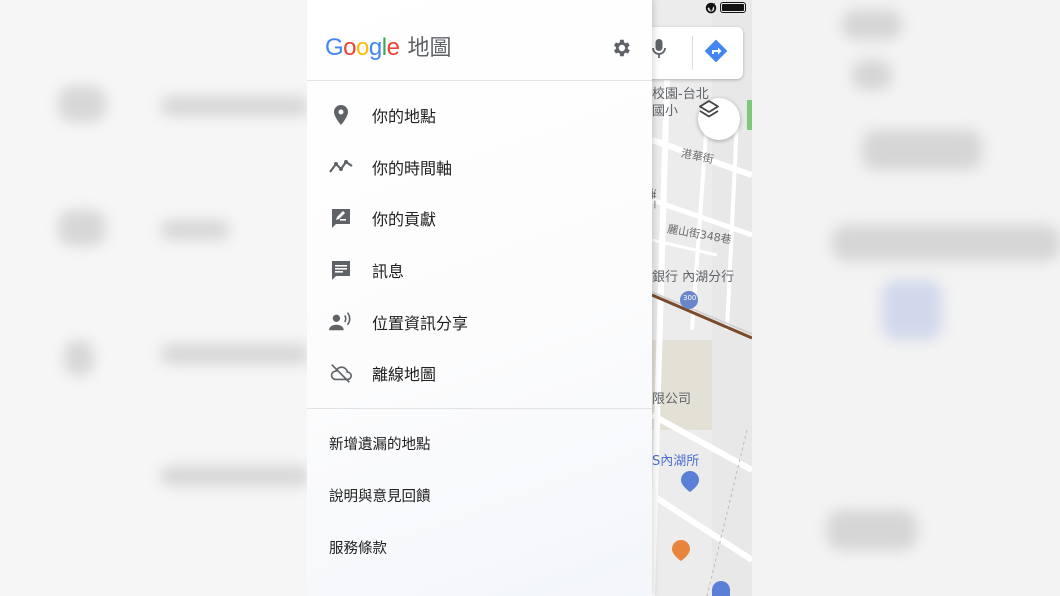 The width and height of the screenshot is (1060, 596). I want to click on google-logo: Google, so click(362, 47).